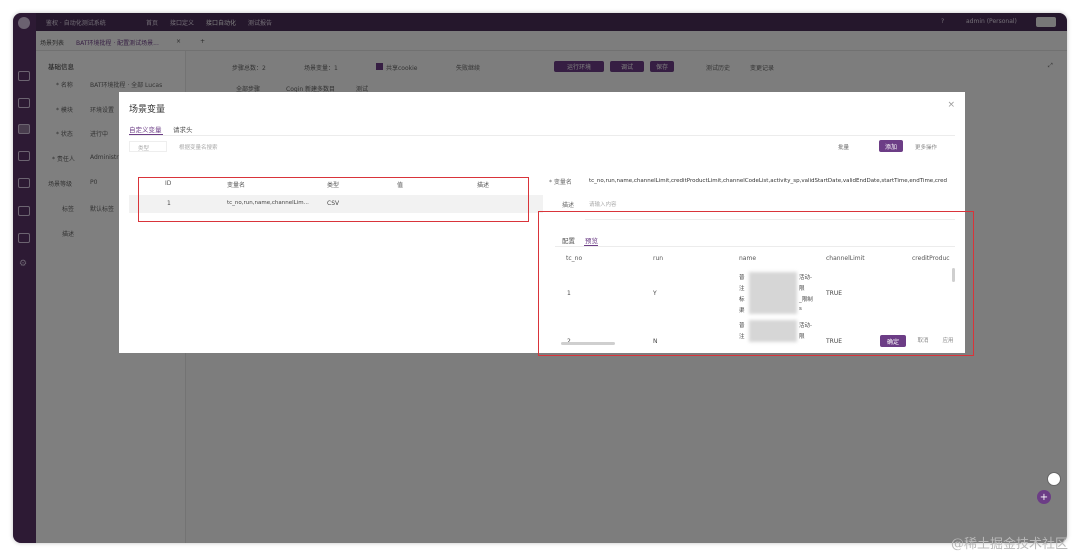 Image resolution: width=1080 pixels, height=556 pixels. Describe the element at coordinates (560, 182) in the screenshot. I see `variable-name-label: * 变量名` at that location.